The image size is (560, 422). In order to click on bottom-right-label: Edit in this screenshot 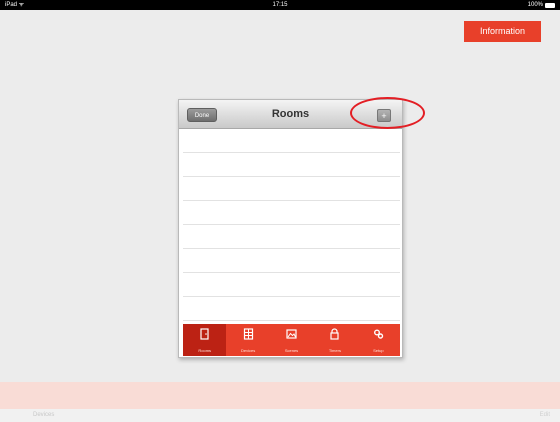, I will do `click(545, 415)`.